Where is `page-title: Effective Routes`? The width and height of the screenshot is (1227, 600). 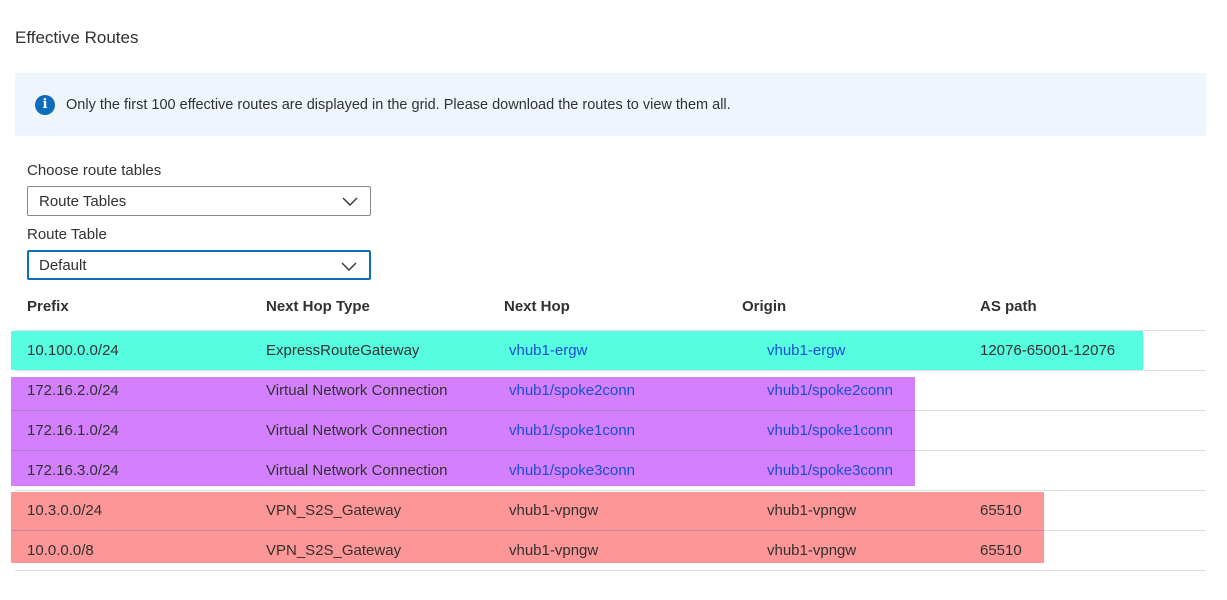
page-title: Effective Routes is located at coordinates (77, 37).